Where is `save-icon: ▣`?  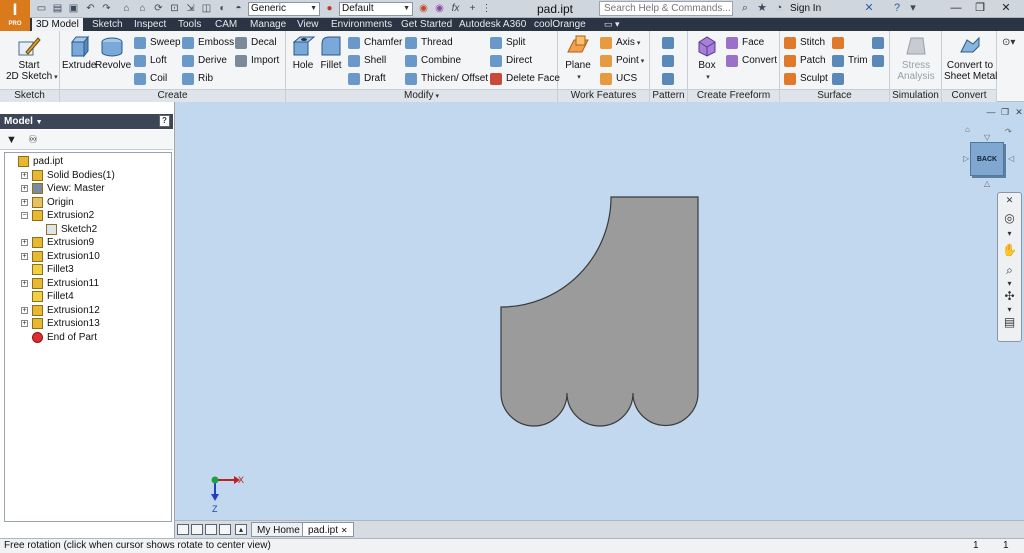
save-icon: ▣ is located at coordinates (73, 8).